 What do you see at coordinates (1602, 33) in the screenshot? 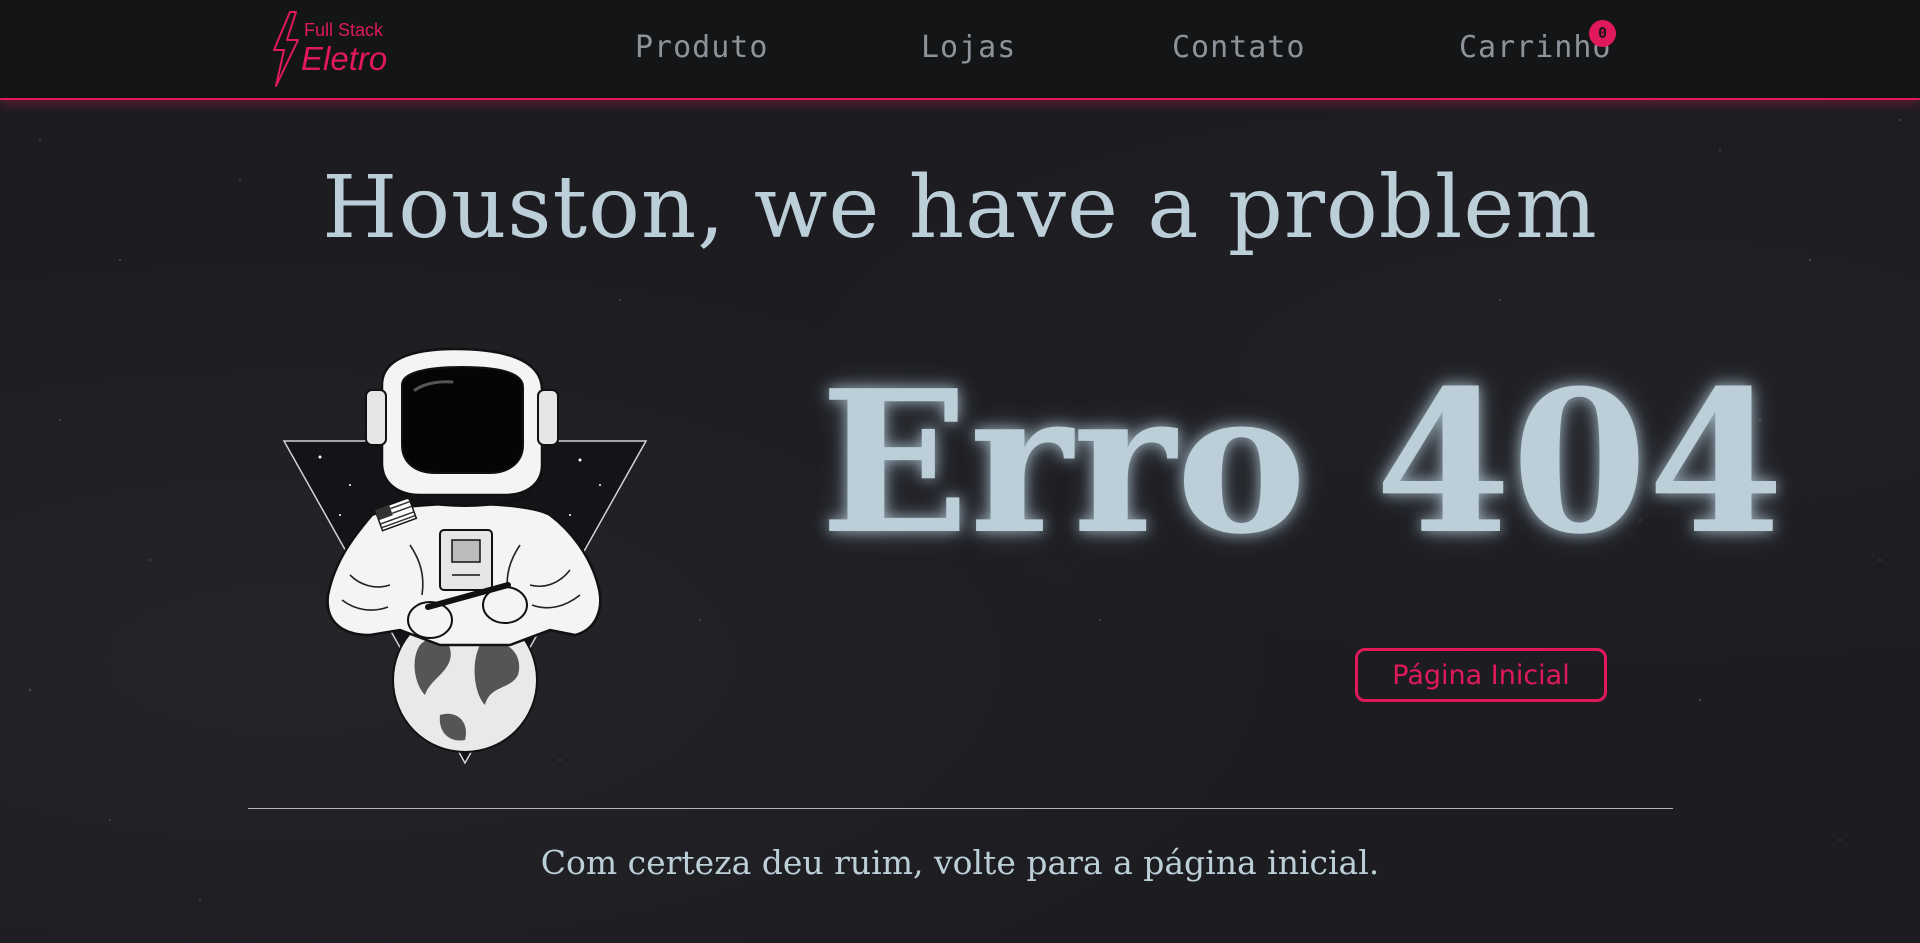
I see `cart-count-badge: 0` at bounding box center [1602, 33].